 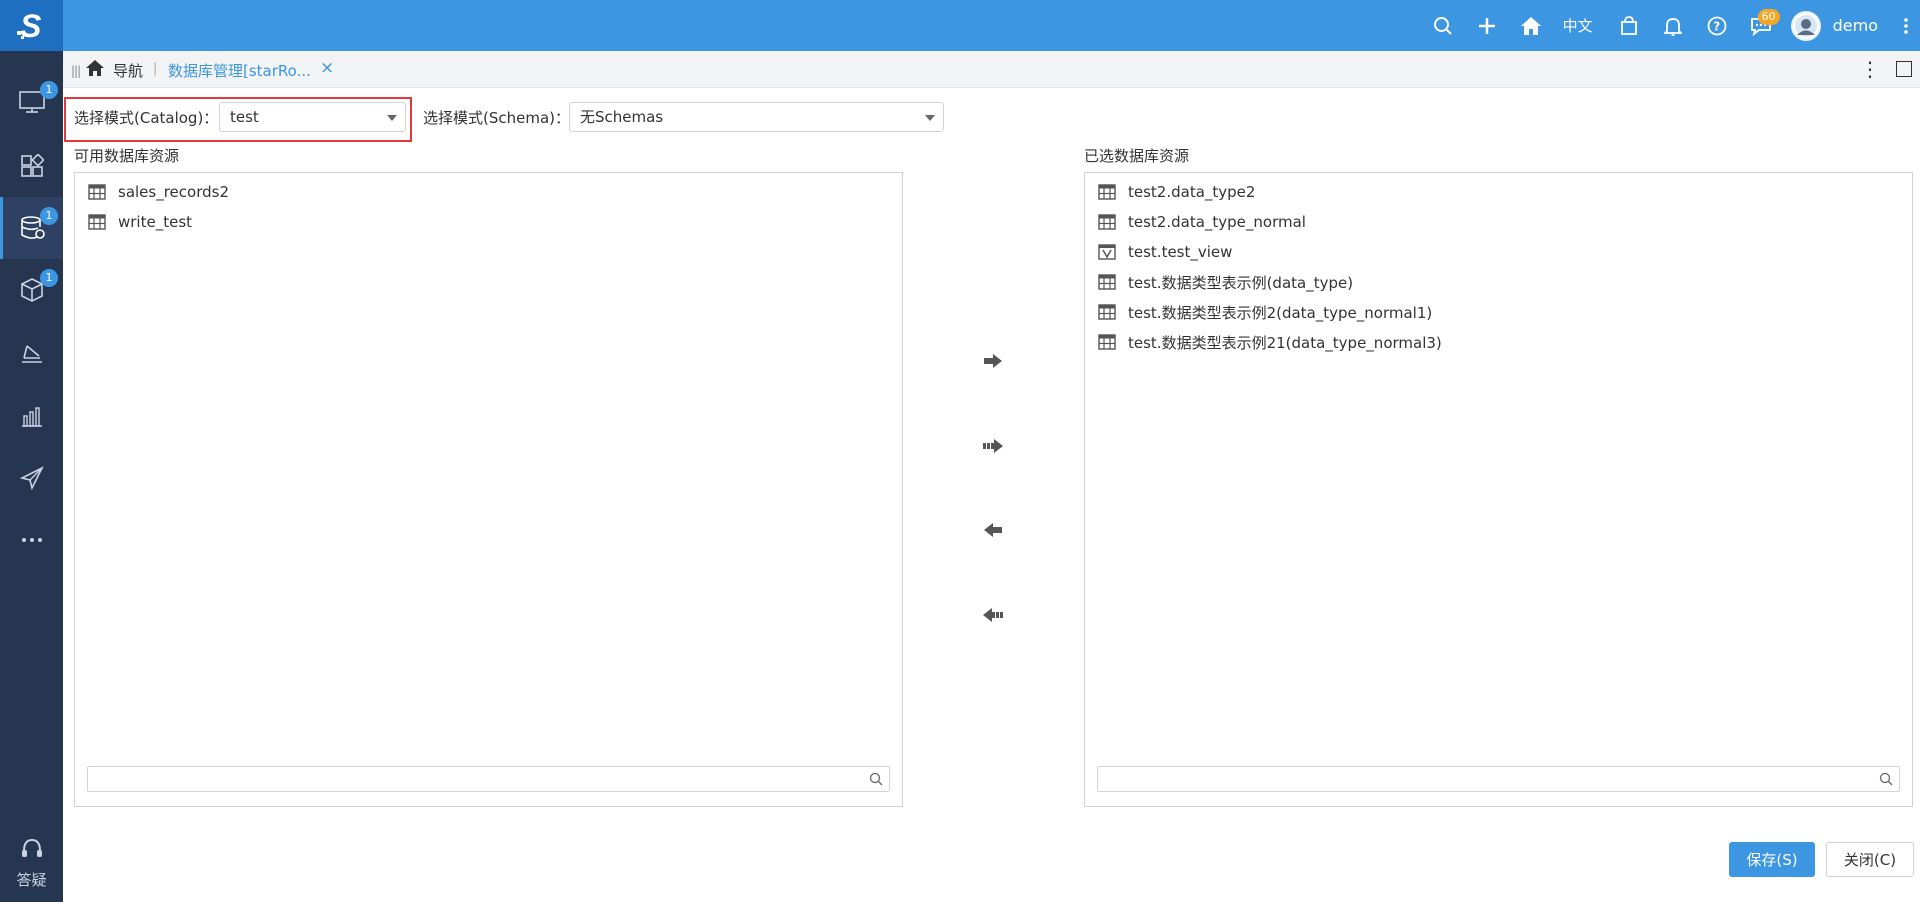 I want to click on list-item: test.test_view, so click(x=1498, y=252).